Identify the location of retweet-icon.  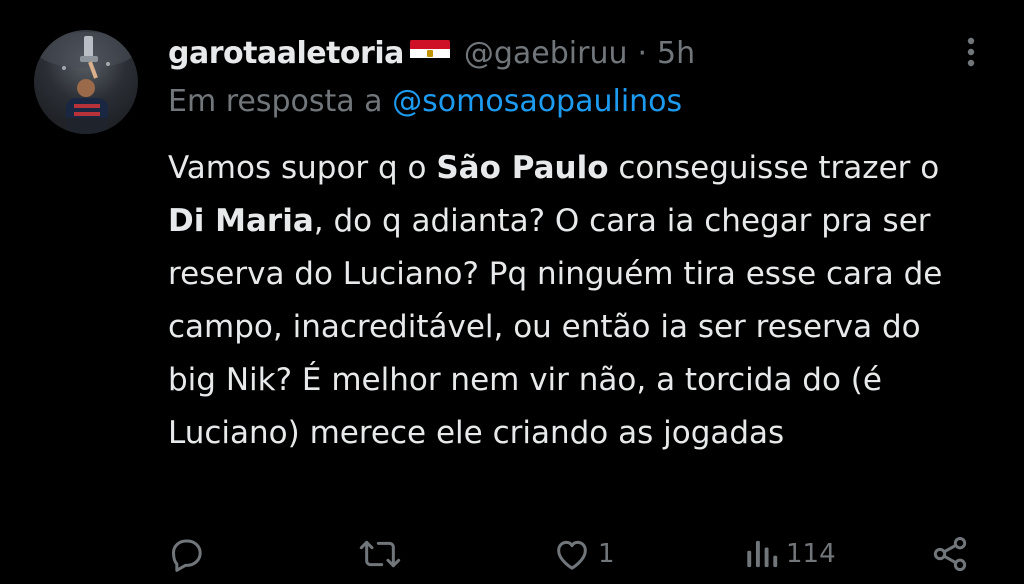
(380, 554).